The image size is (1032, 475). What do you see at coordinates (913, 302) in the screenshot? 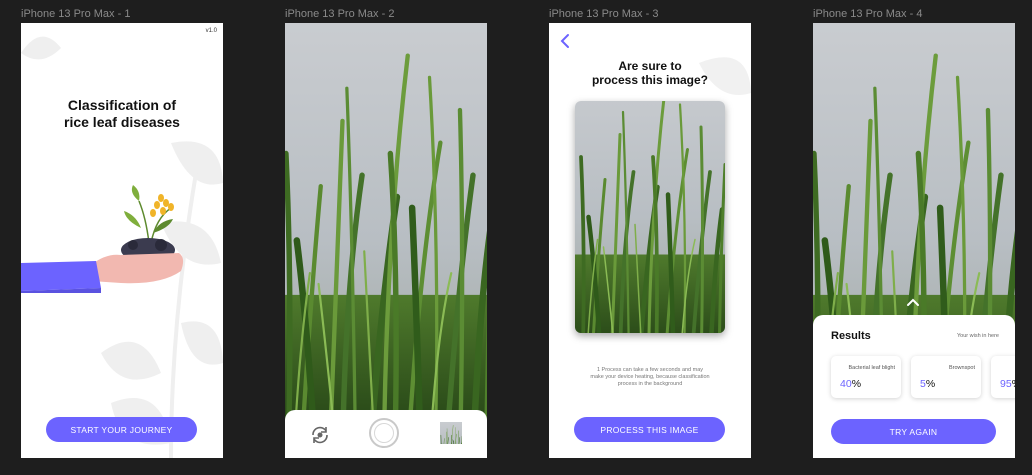
I see `chevron-up-icon` at bounding box center [913, 302].